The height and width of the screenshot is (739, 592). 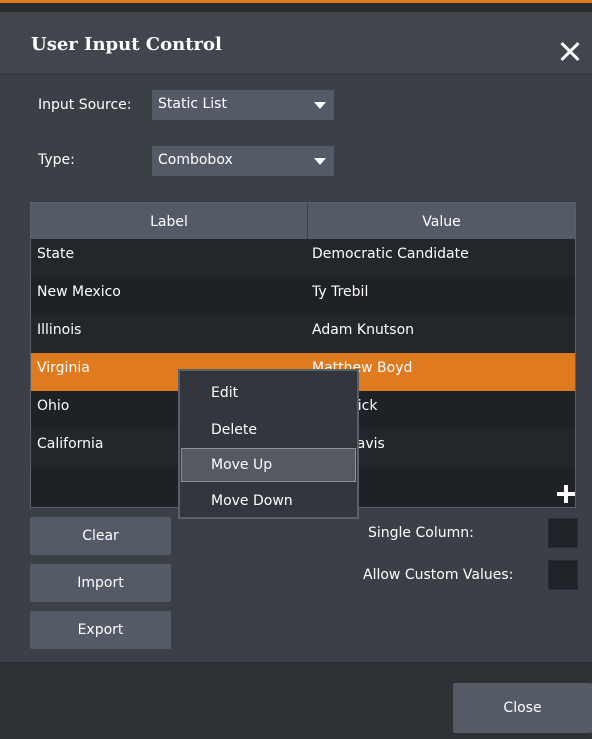 I want to click on type-select: Combobox, so click(x=243, y=161).